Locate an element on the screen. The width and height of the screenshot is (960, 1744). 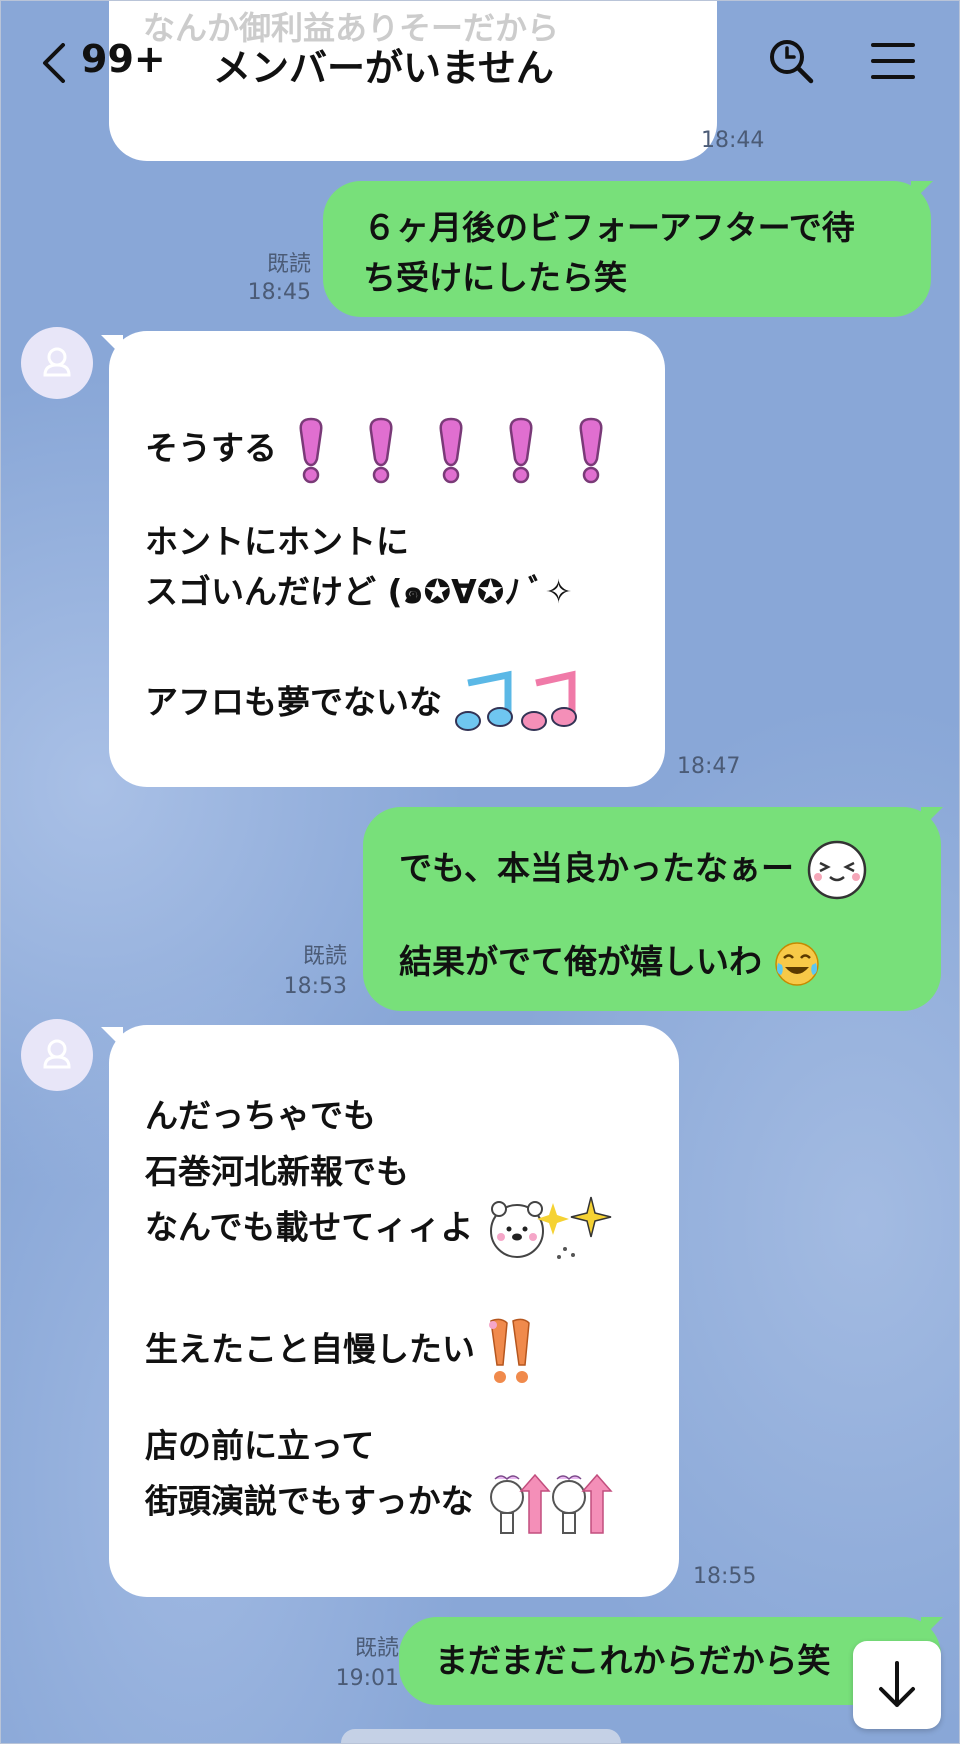
message-line: 生えたこと自慢したい is located at coordinates (310, 1349).